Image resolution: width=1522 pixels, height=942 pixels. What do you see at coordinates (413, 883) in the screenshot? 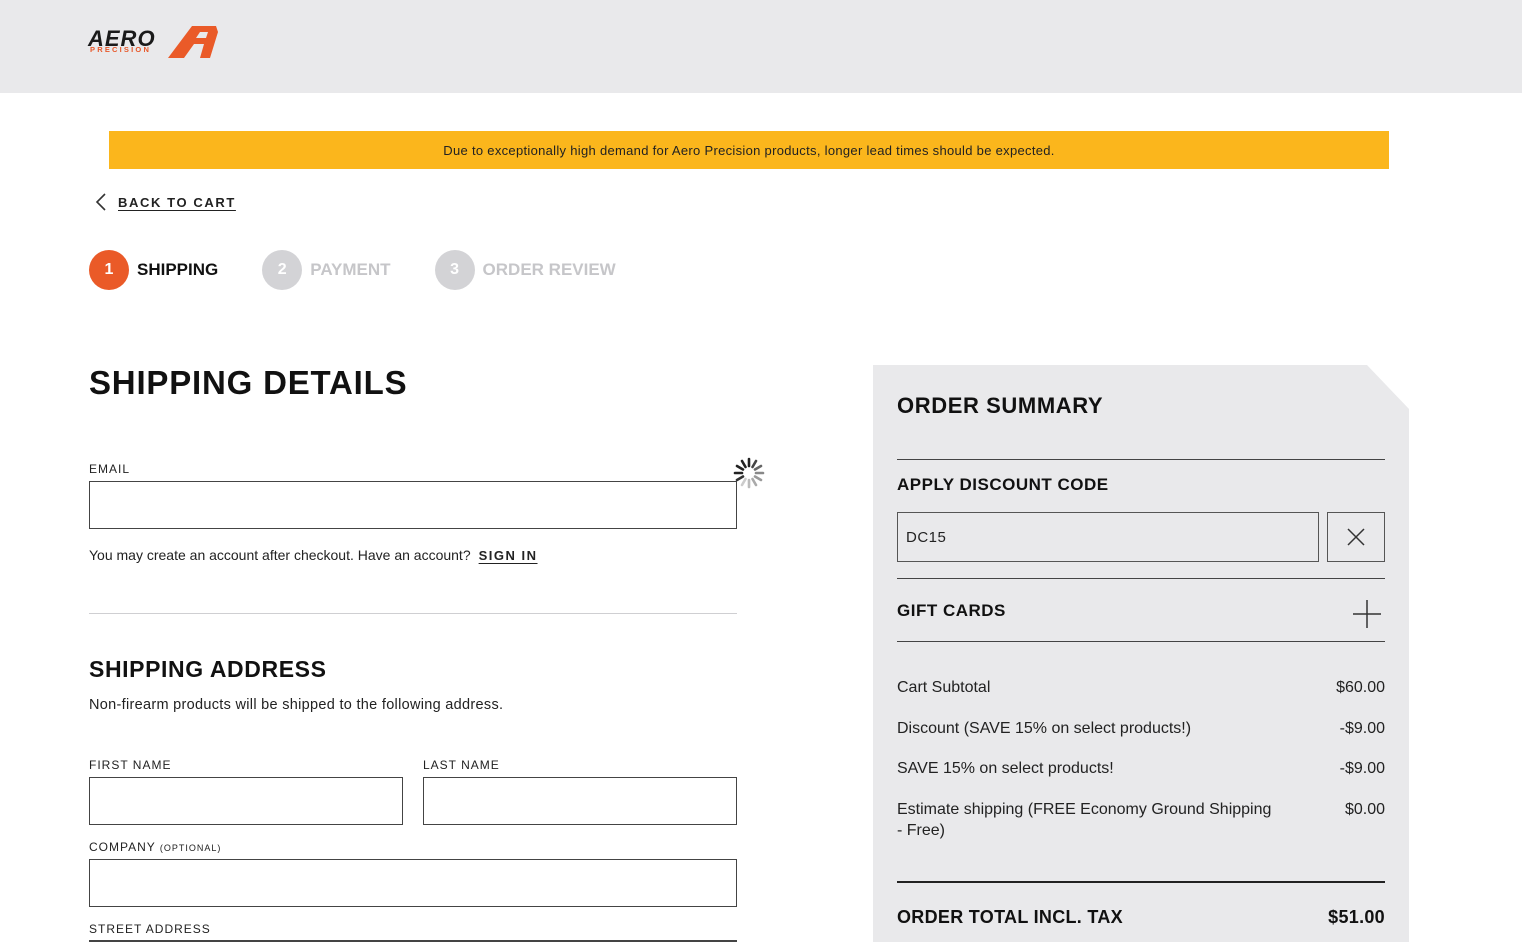
I see `company-field` at bounding box center [413, 883].